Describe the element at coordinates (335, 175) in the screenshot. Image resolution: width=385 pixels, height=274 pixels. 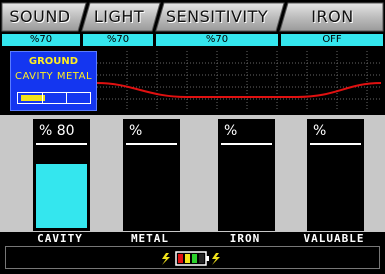
I see `valuable-column: %` at that location.